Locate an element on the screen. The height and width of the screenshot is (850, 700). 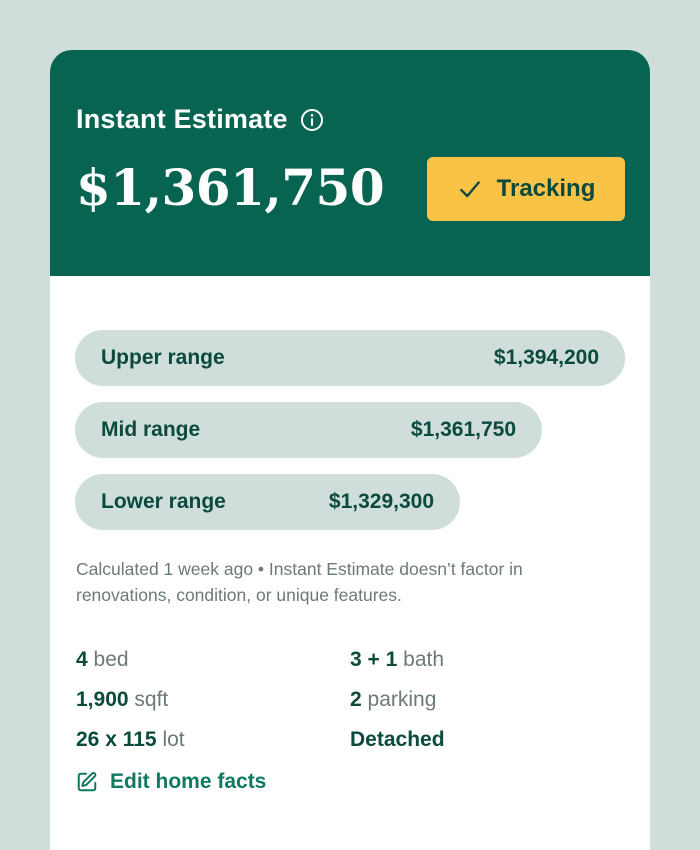
fact-value: 4 is located at coordinates (82, 659).